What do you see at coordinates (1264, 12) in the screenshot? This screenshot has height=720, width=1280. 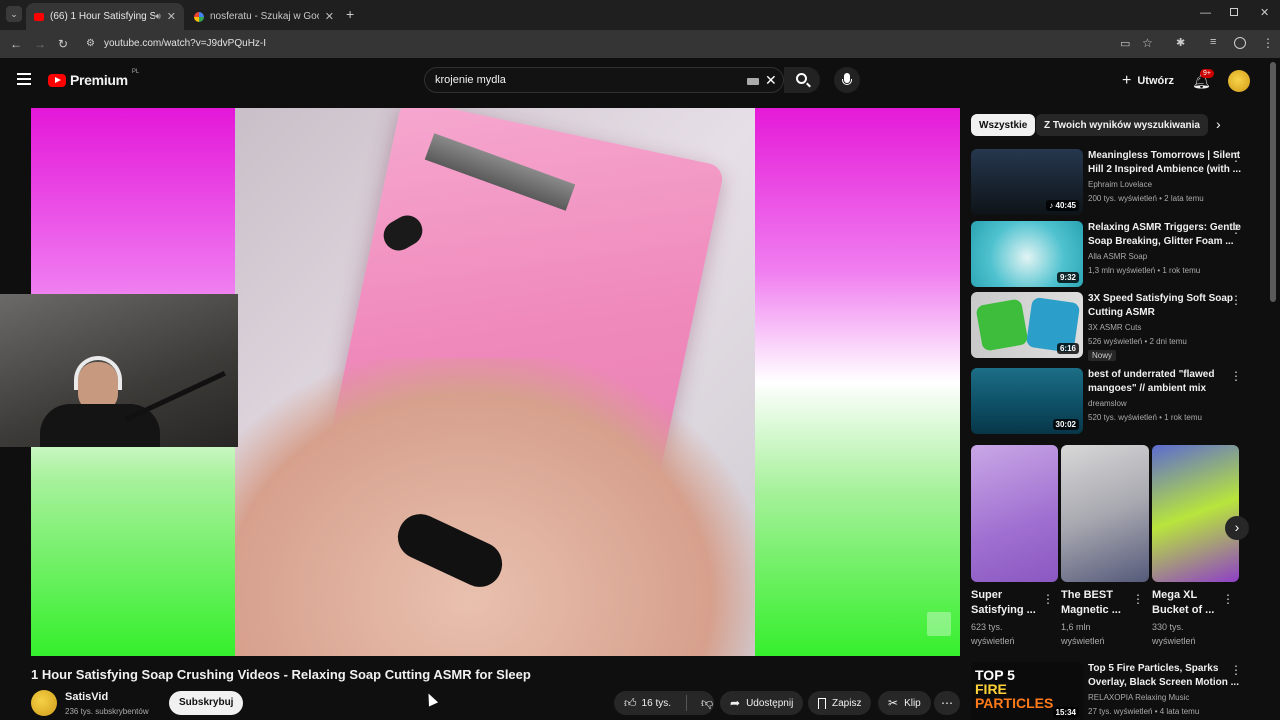 I see `close-window-icon: ✕` at bounding box center [1264, 12].